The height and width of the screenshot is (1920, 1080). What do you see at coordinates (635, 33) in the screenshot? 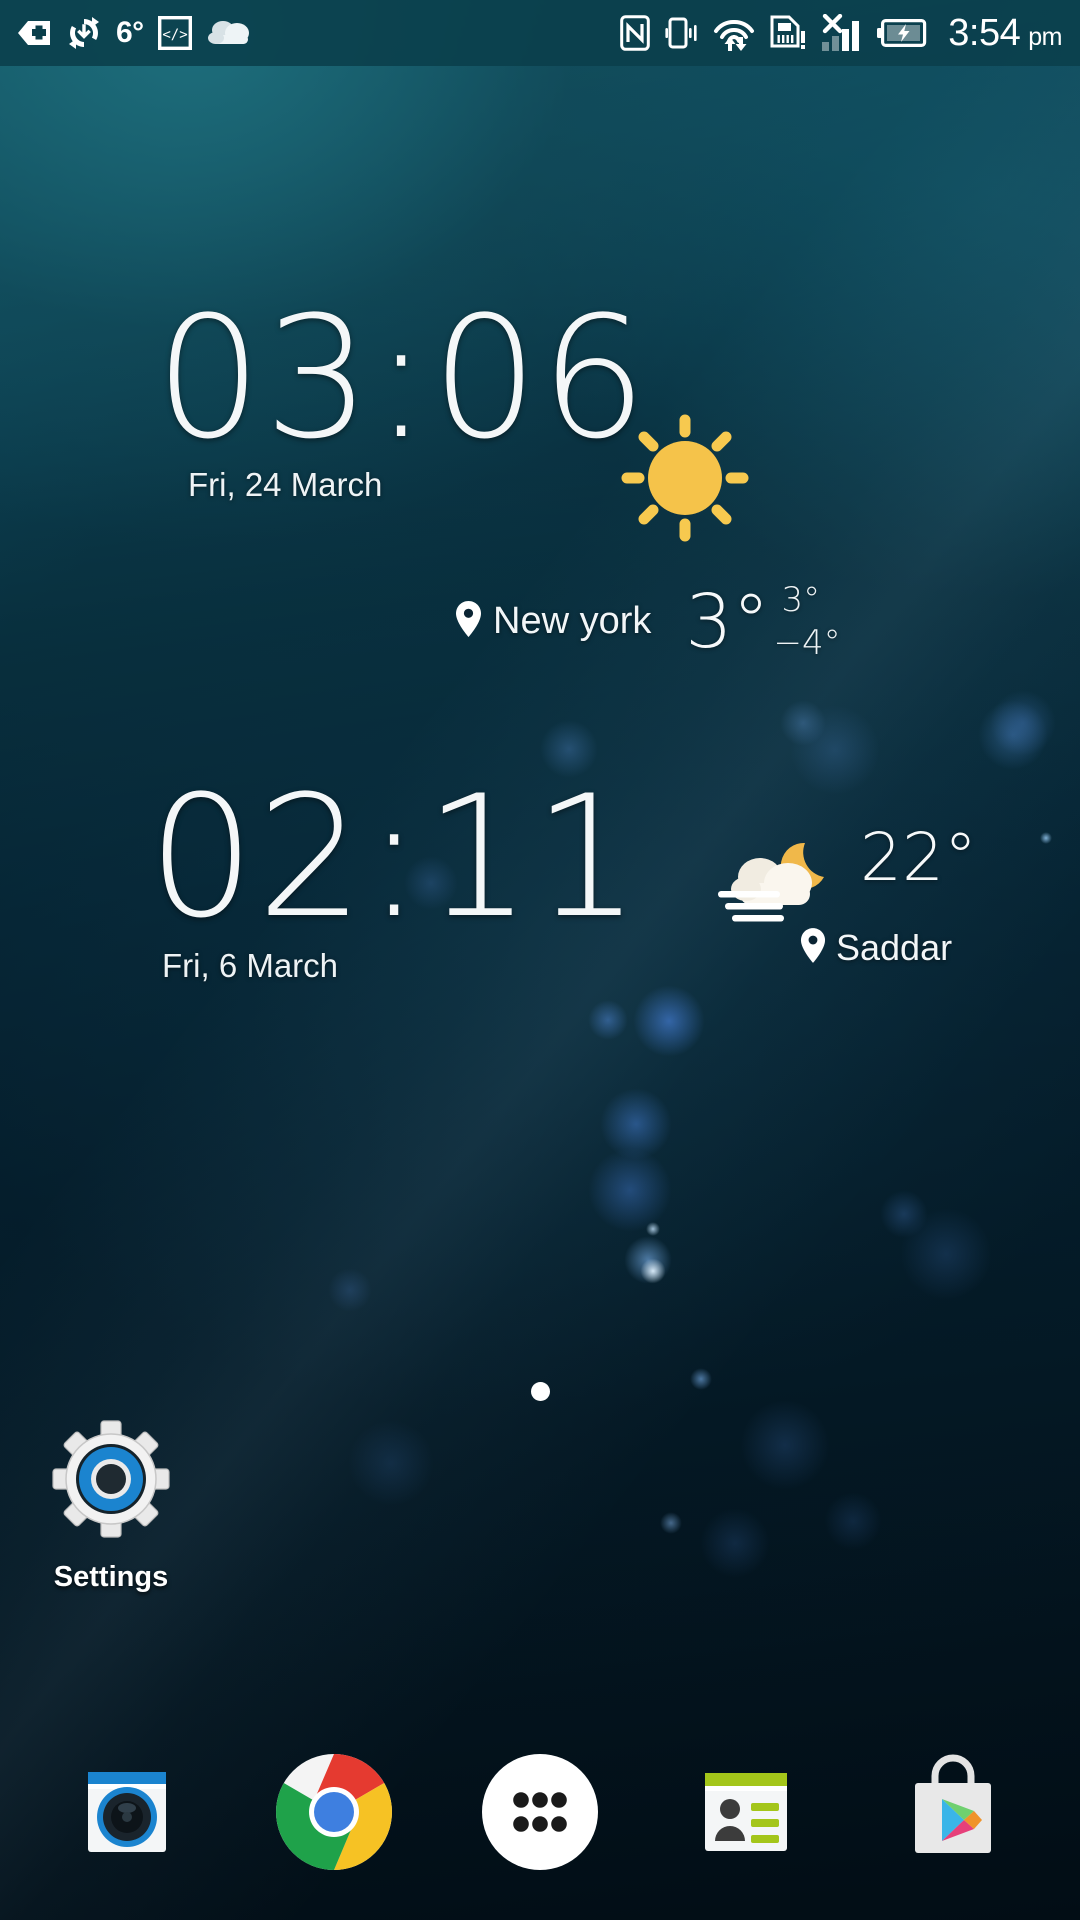
I see `nfc-icon` at bounding box center [635, 33].